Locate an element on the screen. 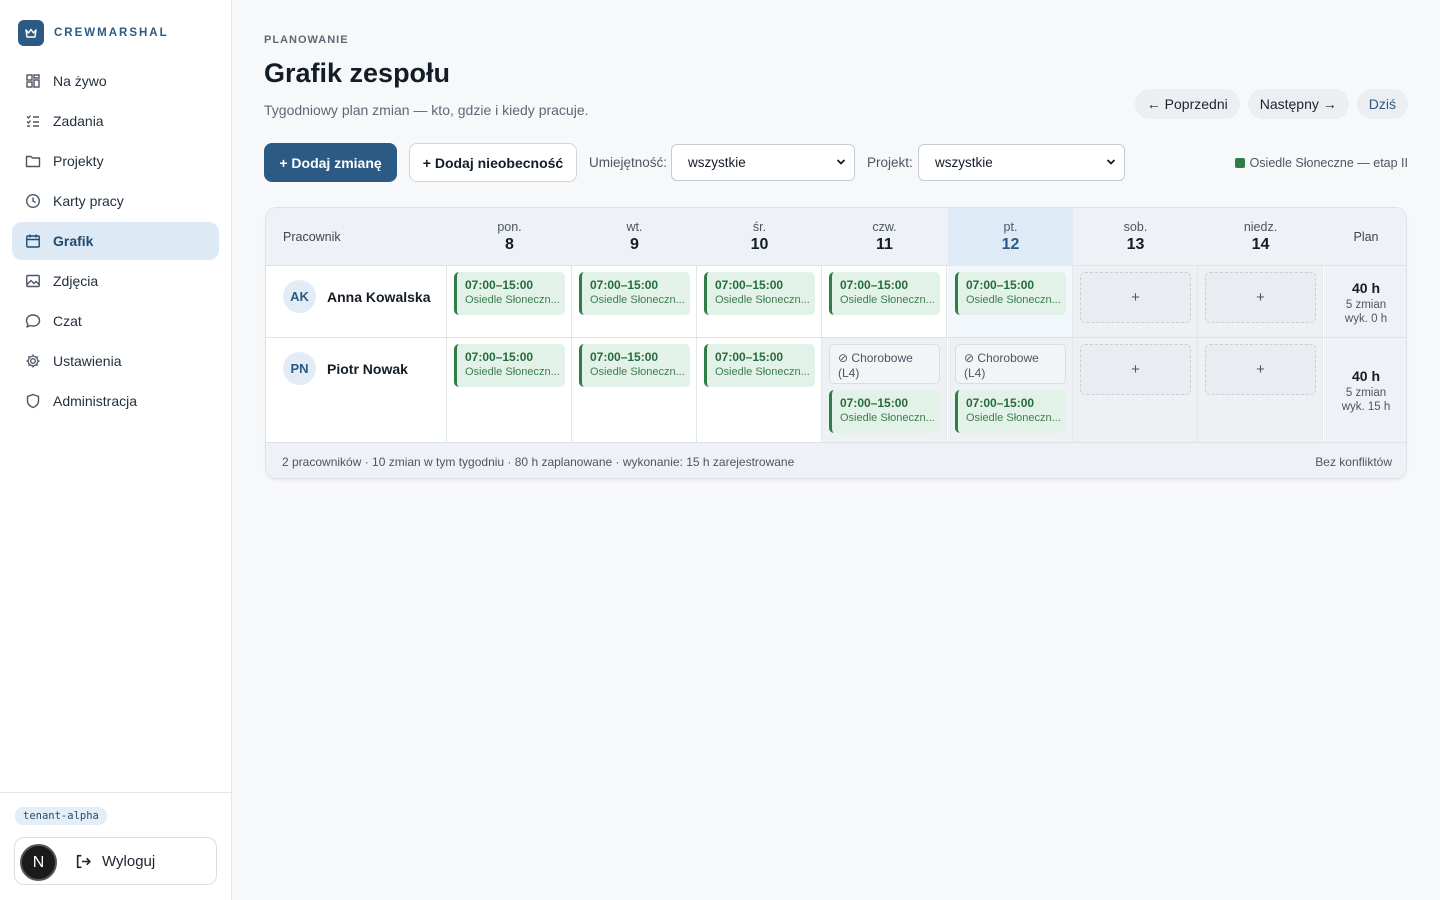 This screenshot has height=900, width=1440. day-date: 10 is located at coordinates (759, 244).